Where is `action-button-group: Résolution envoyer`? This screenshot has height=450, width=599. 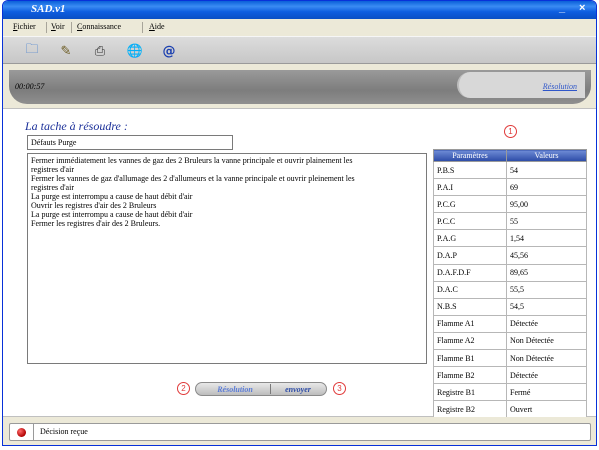
action-button-group: Résolution envoyer is located at coordinates (261, 389).